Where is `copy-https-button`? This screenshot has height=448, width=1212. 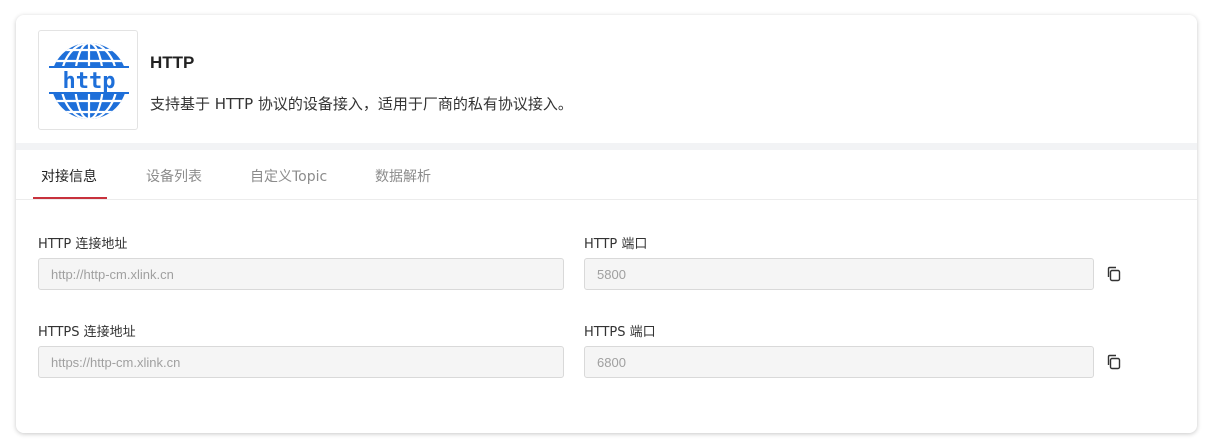
copy-https-button is located at coordinates (1114, 362).